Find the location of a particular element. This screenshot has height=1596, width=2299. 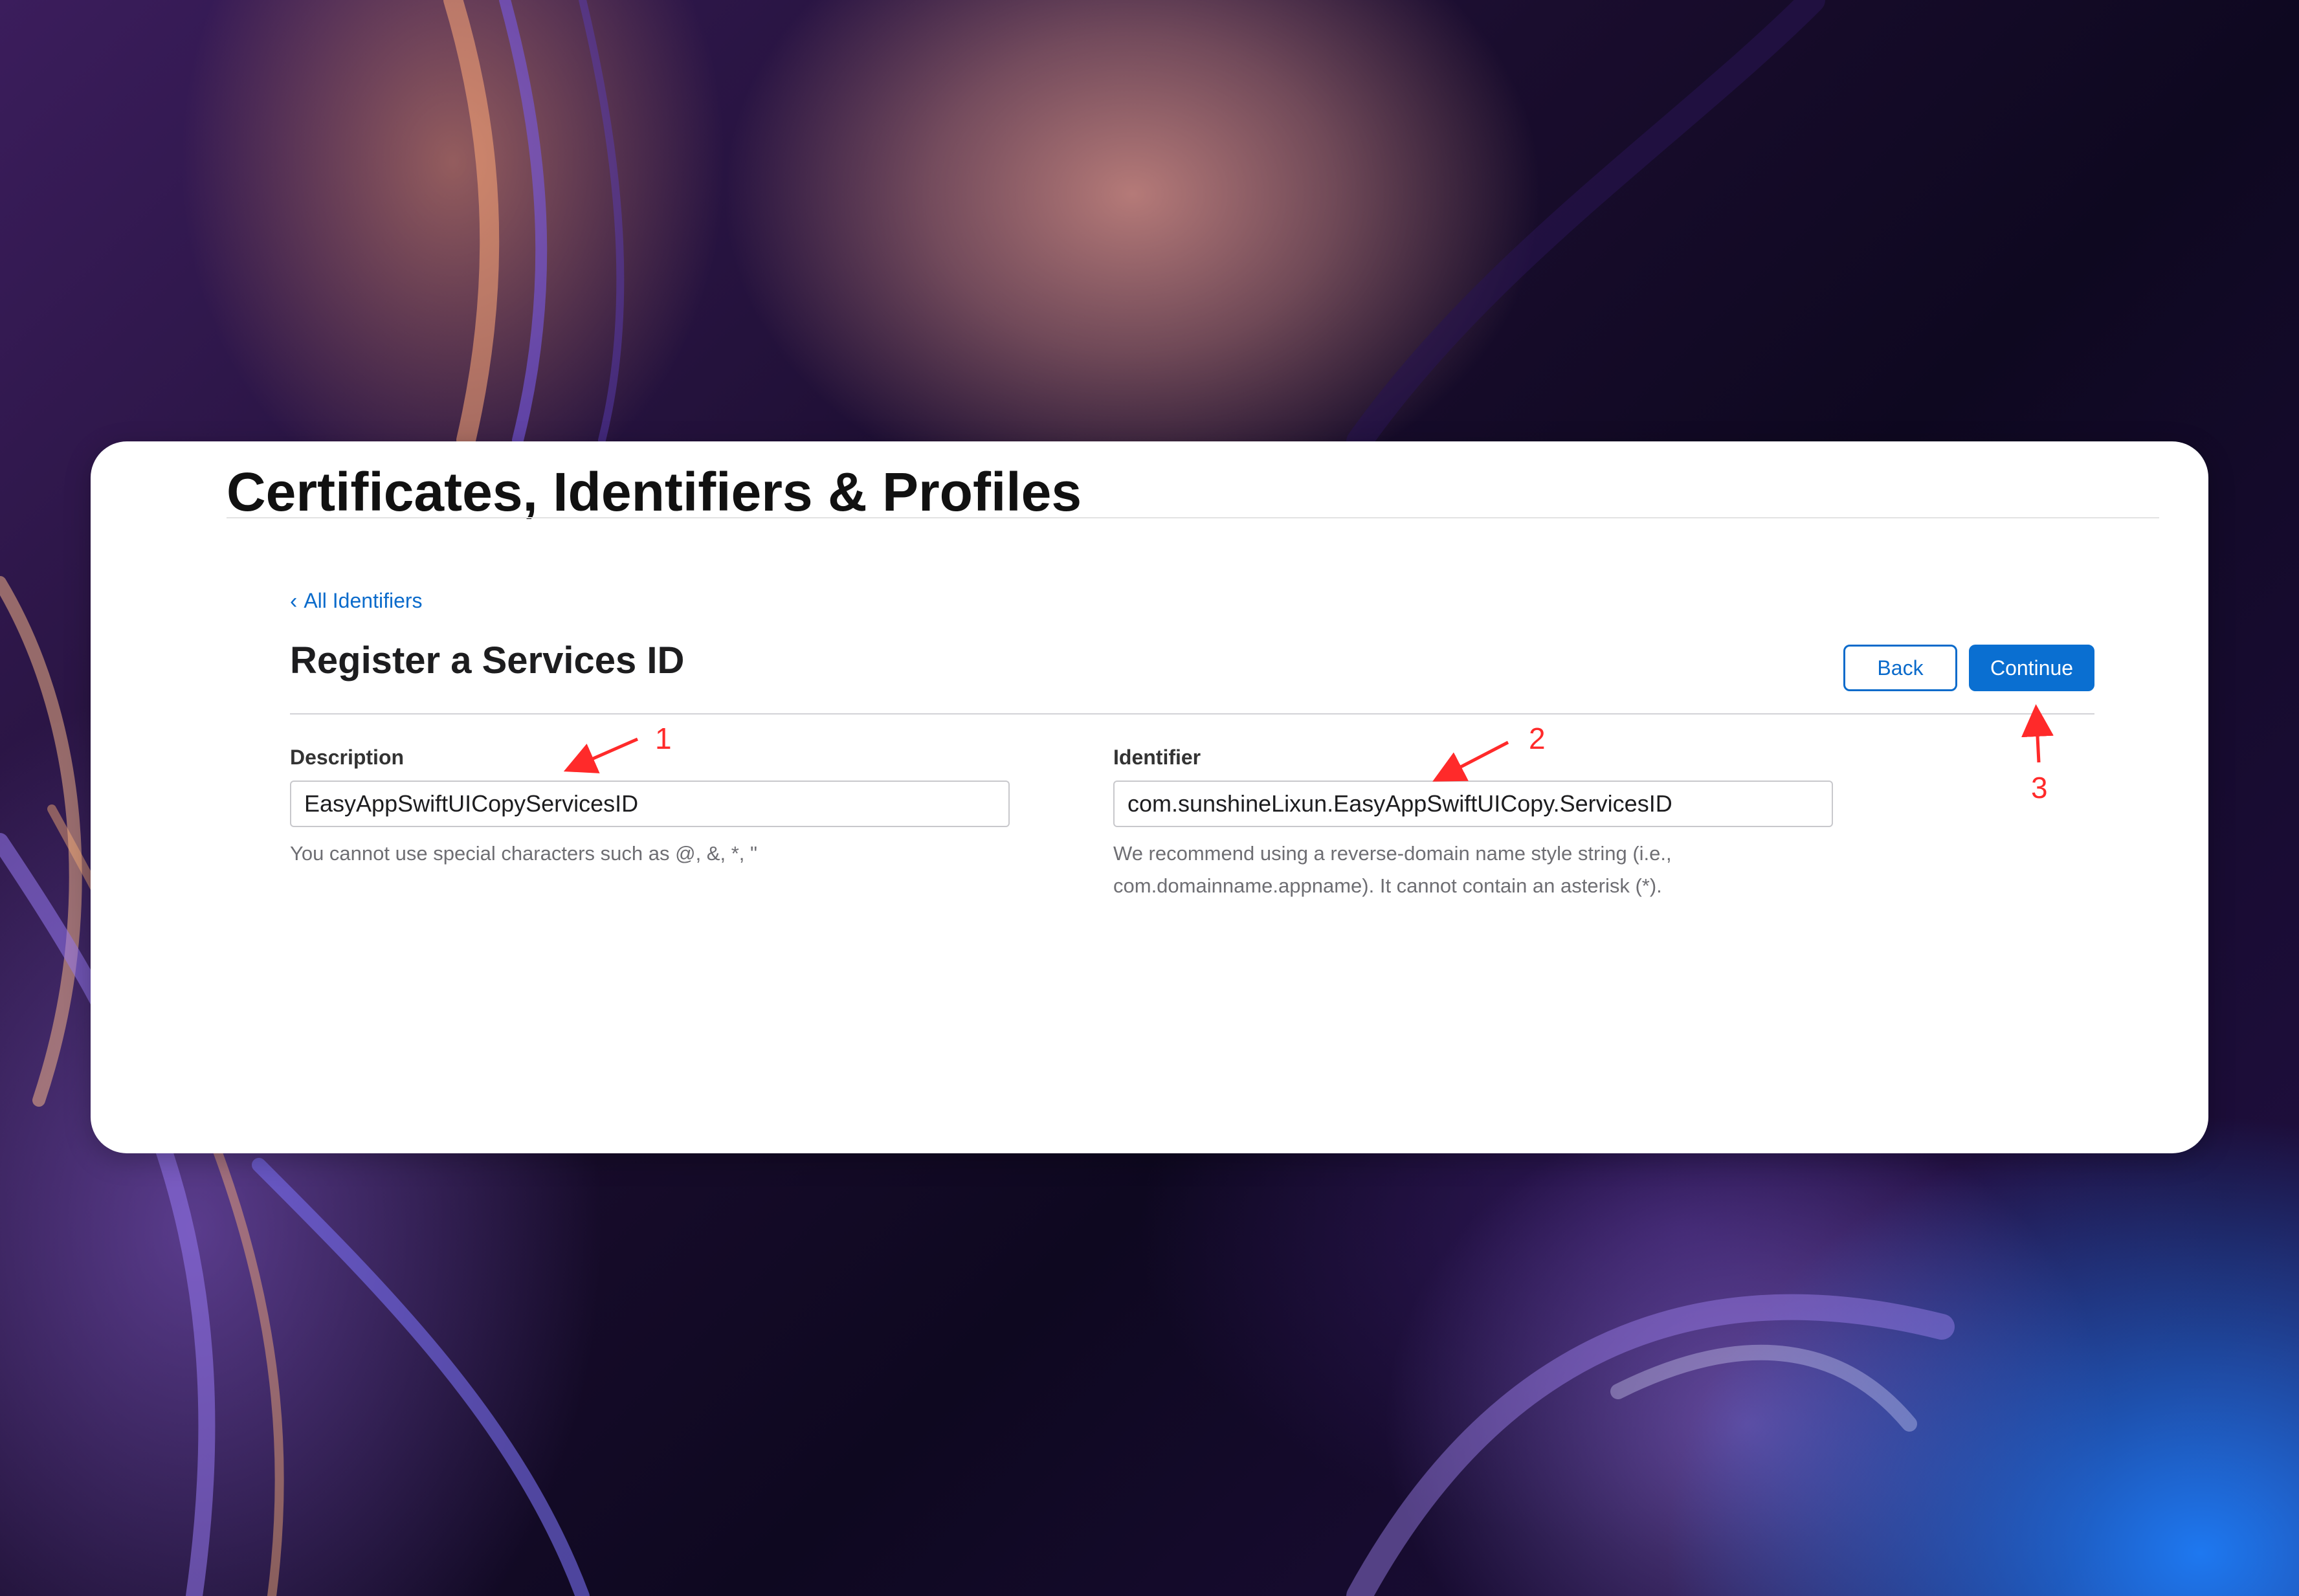

page-title: Certificates, Identifiers & Profiles is located at coordinates (654, 492).